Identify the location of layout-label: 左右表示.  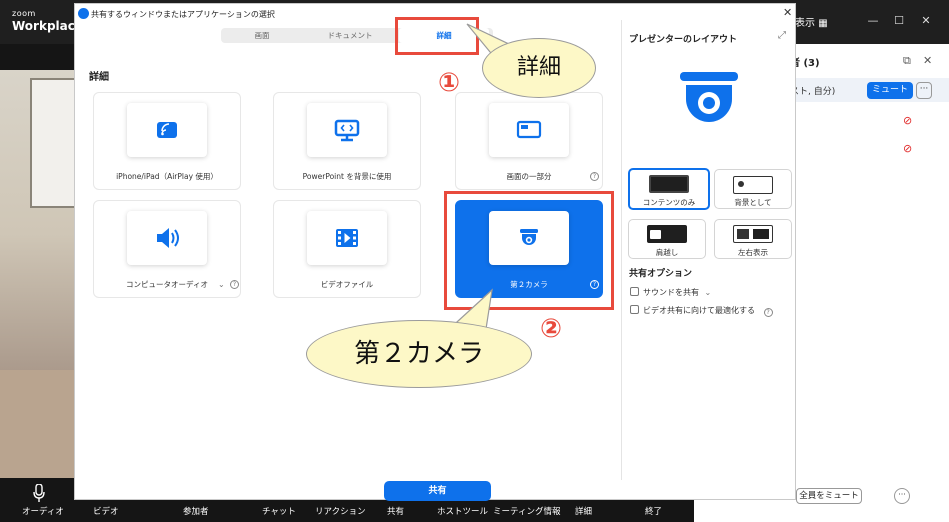
(753, 252).